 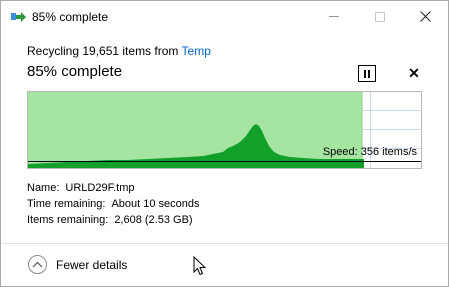 I want to click on pause-button, so click(x=367, y=73).